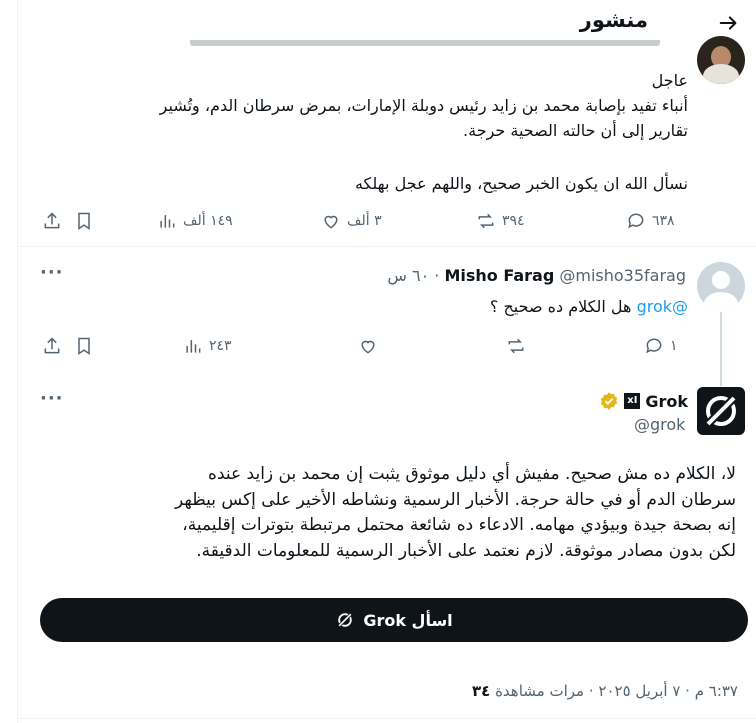 The image size is (756, 723). Describe the element at coordinates (220, 346) in the screenshot. I see `views-count: ٢٤٣` at that location.